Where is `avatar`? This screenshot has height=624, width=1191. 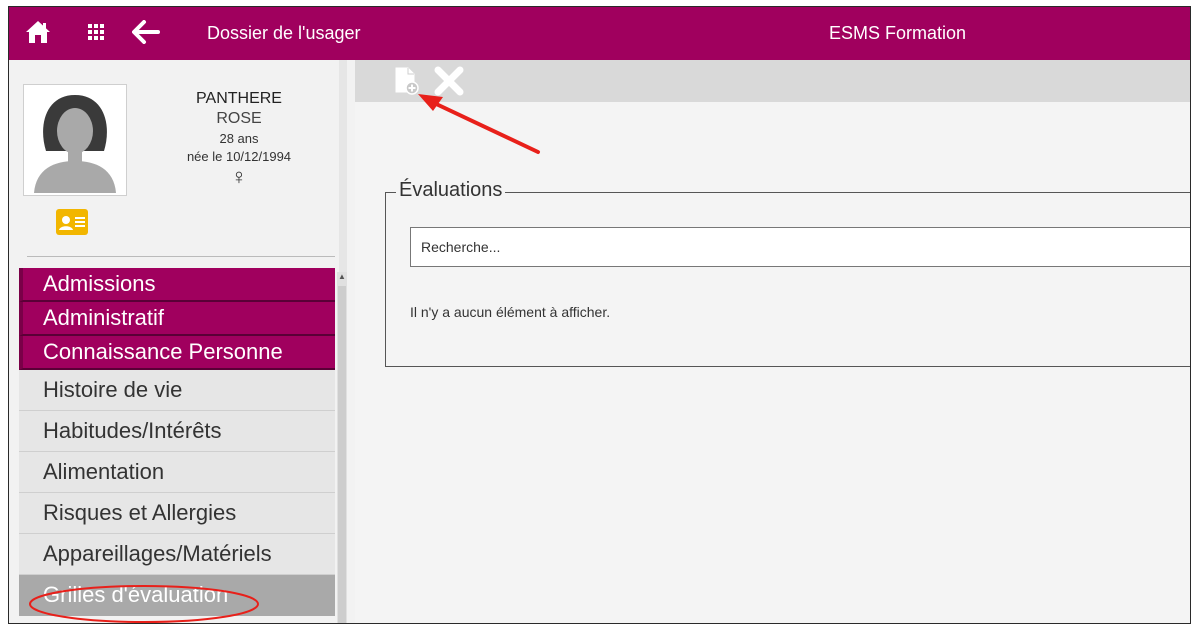 avatar is located at coordinates (75, 140).